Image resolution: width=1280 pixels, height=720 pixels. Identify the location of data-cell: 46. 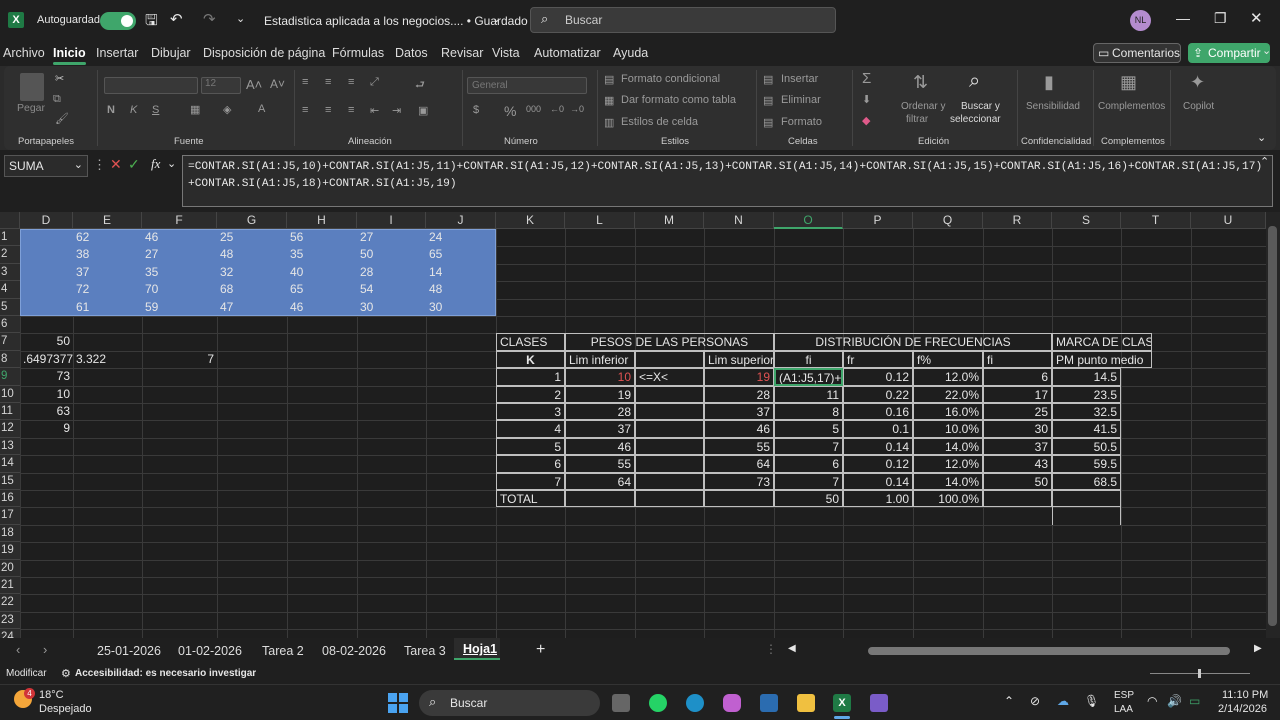
(179, 237).